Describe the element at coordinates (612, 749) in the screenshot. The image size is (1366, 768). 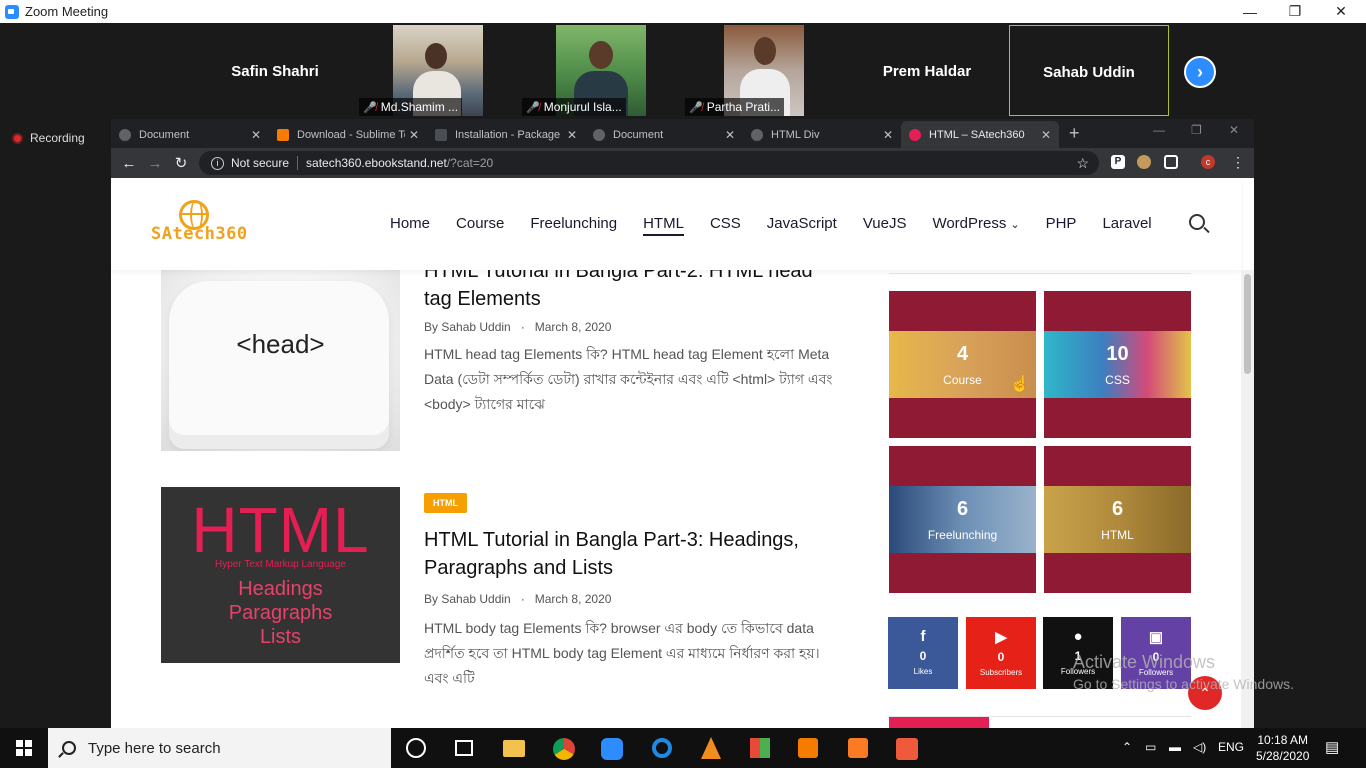
I see `zoom-icon` at that location.